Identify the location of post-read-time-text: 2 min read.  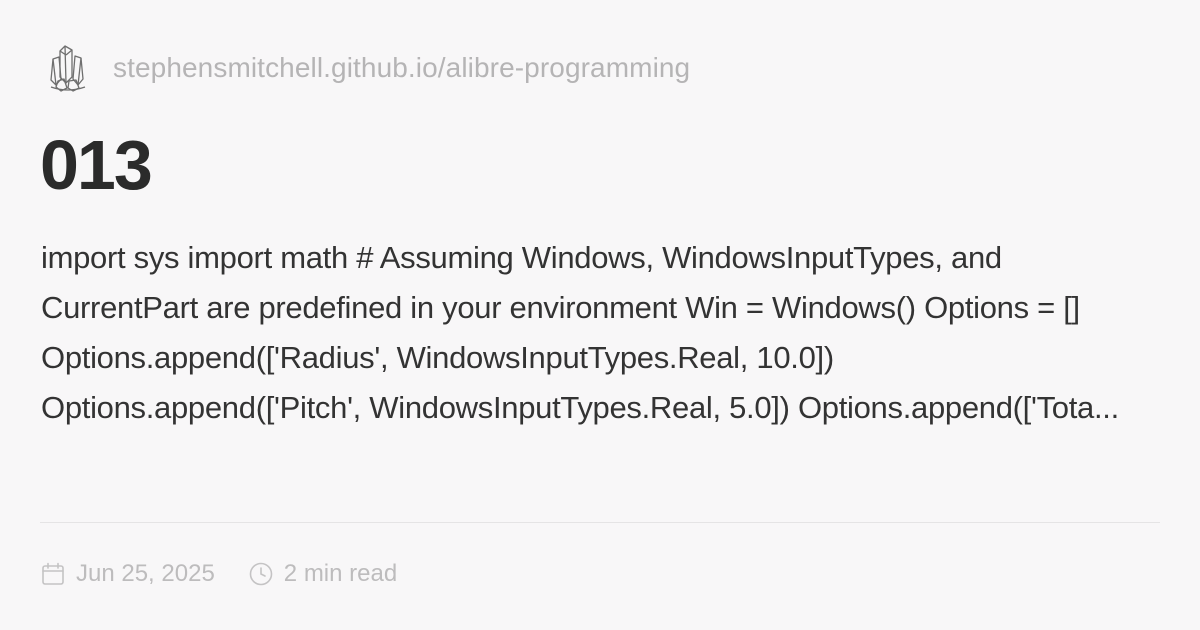
(340, 573).